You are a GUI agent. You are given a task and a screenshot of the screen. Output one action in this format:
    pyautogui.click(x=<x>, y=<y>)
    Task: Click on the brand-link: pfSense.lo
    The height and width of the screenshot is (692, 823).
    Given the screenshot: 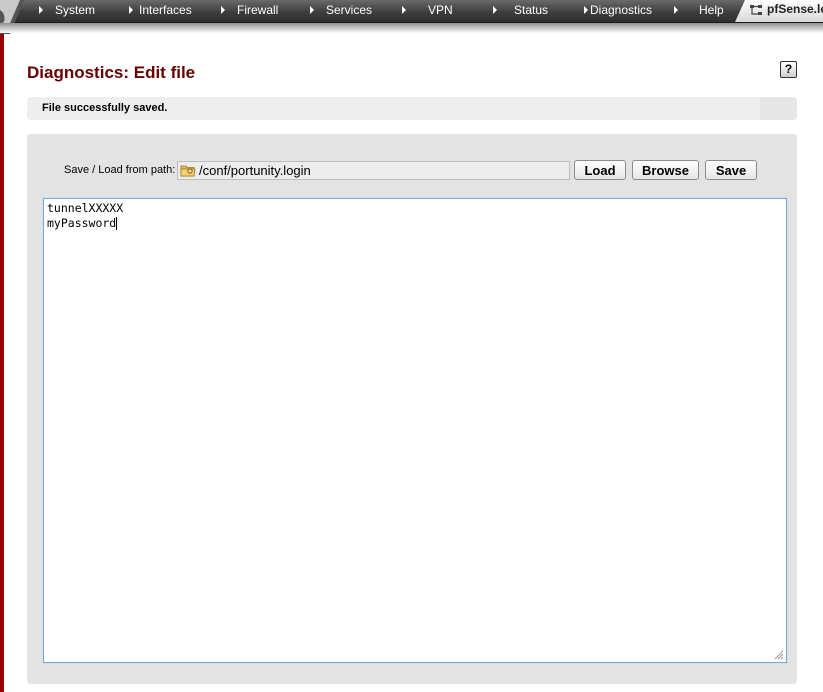 What is the action you would take?
    pyautogui.click(x=795, y=9)
    